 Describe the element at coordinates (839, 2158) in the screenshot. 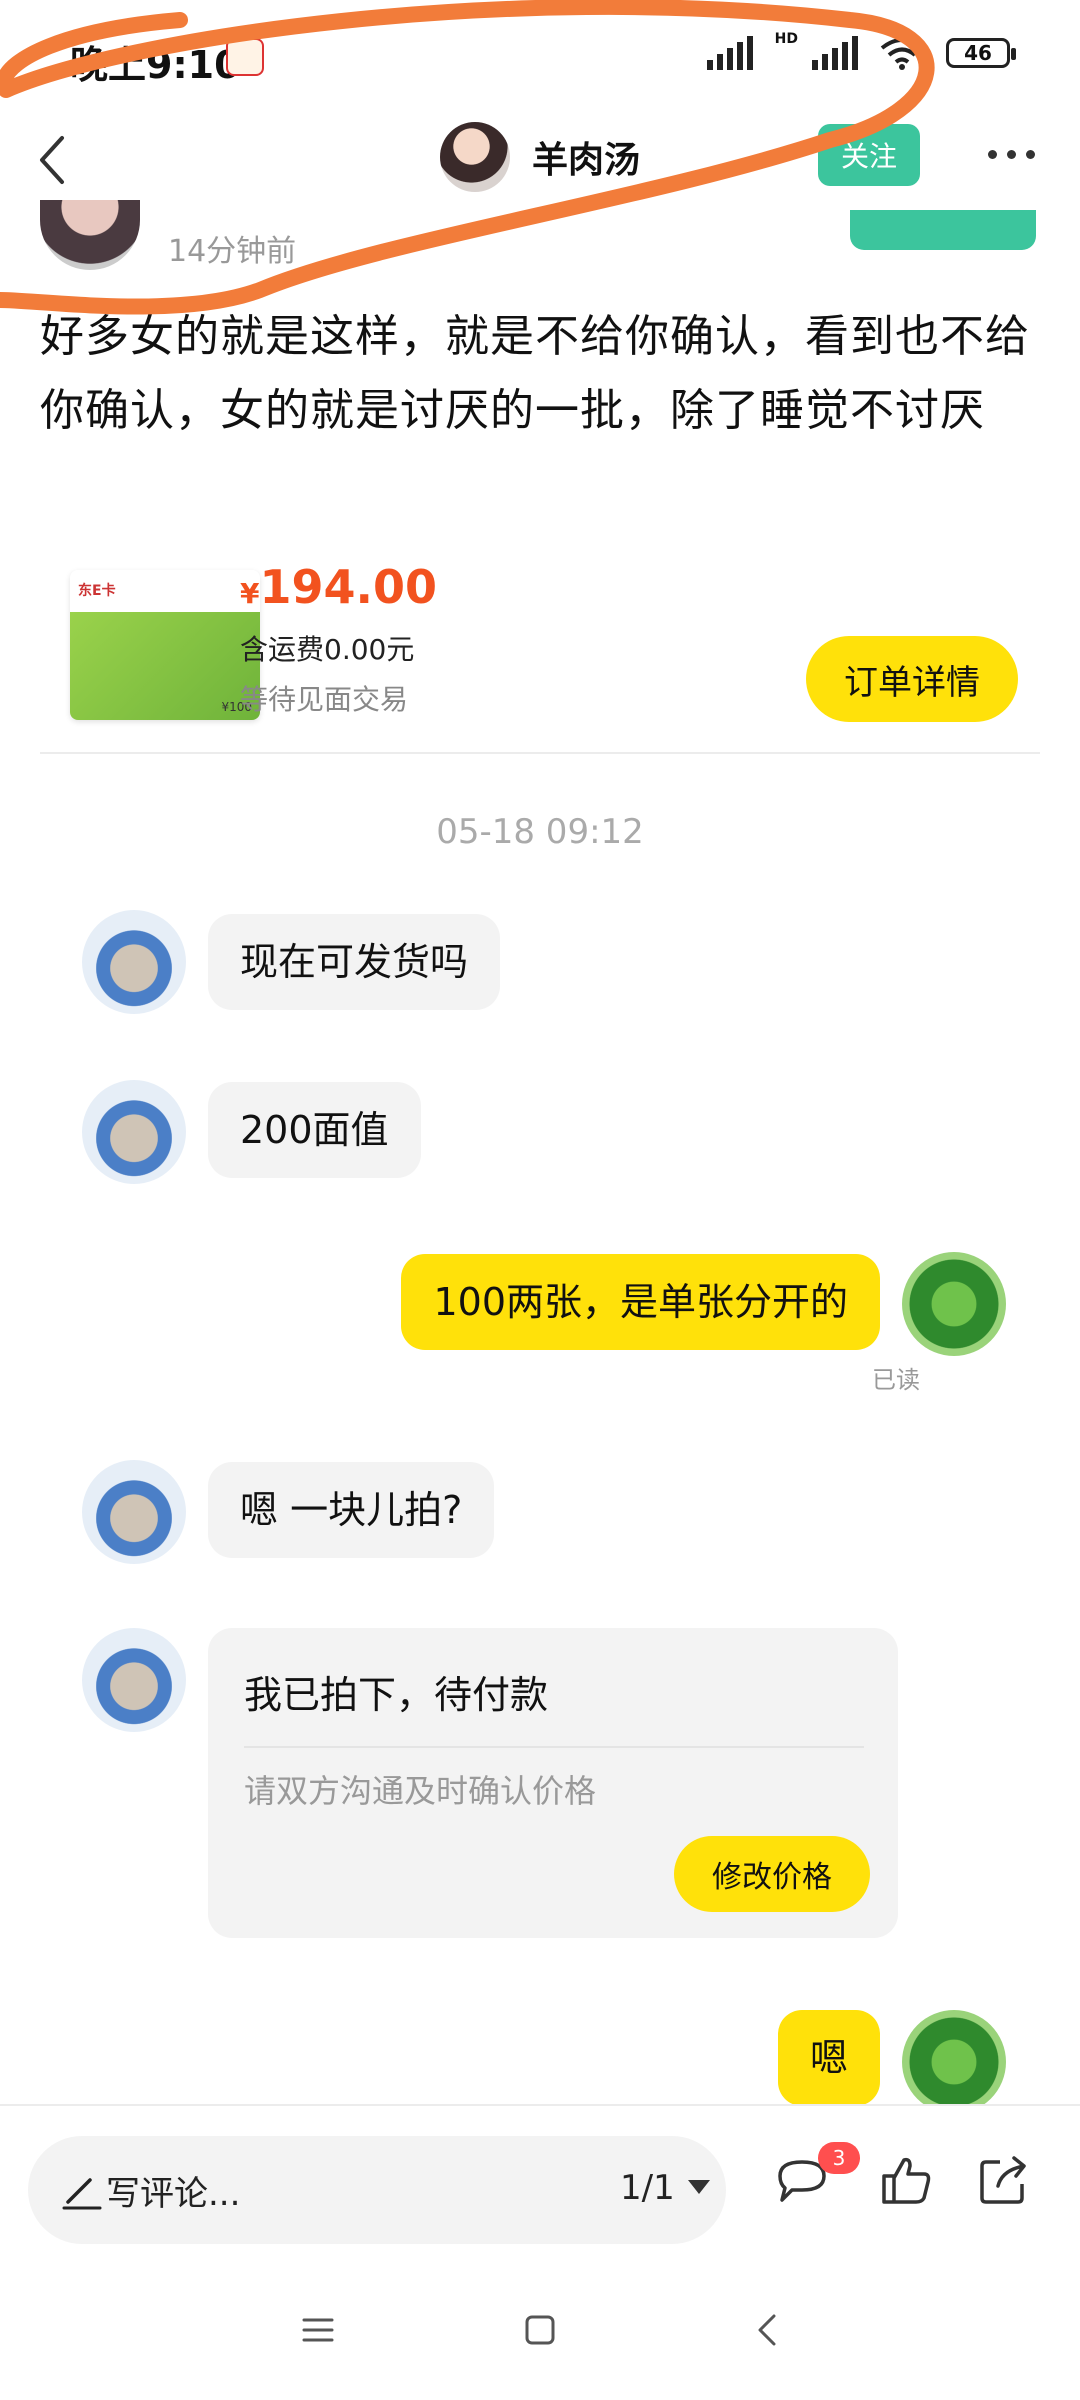

I see `comment-count-badge: 3` at that location.